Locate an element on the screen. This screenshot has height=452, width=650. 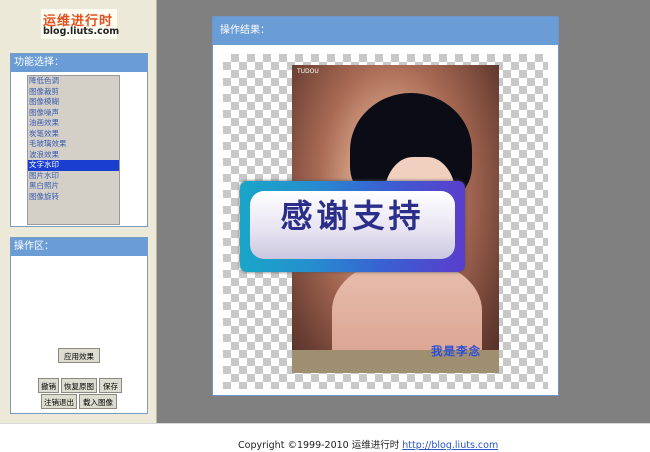
function-item: 图像旋转 is located at coordinates (73, 197).